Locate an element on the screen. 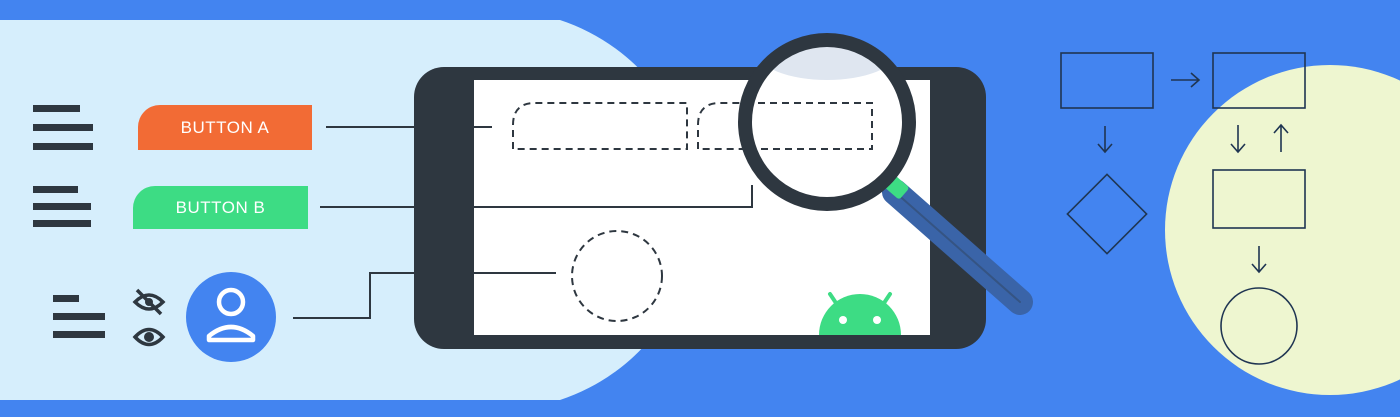 This screenshot has width=1400, height=417. button-a: BUTTON A is located at coordinates (225, 127).